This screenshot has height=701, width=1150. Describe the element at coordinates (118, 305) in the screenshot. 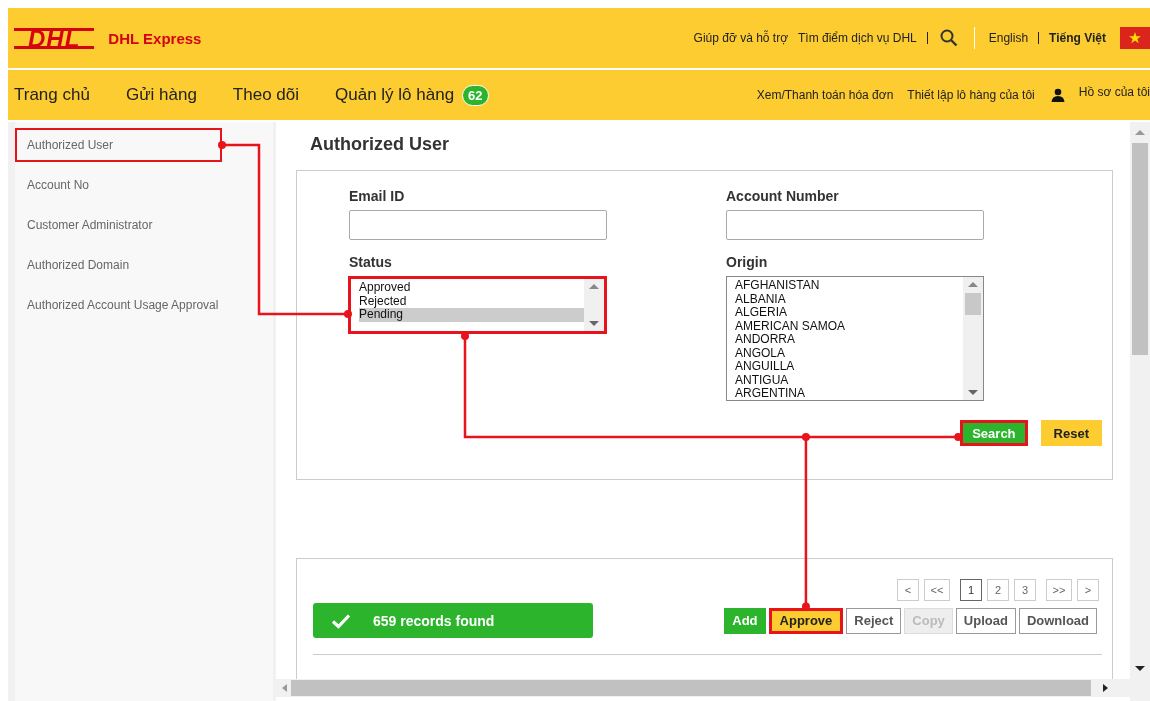

I see `sidebar-item: Authorized Account Usage Approval` at that location.